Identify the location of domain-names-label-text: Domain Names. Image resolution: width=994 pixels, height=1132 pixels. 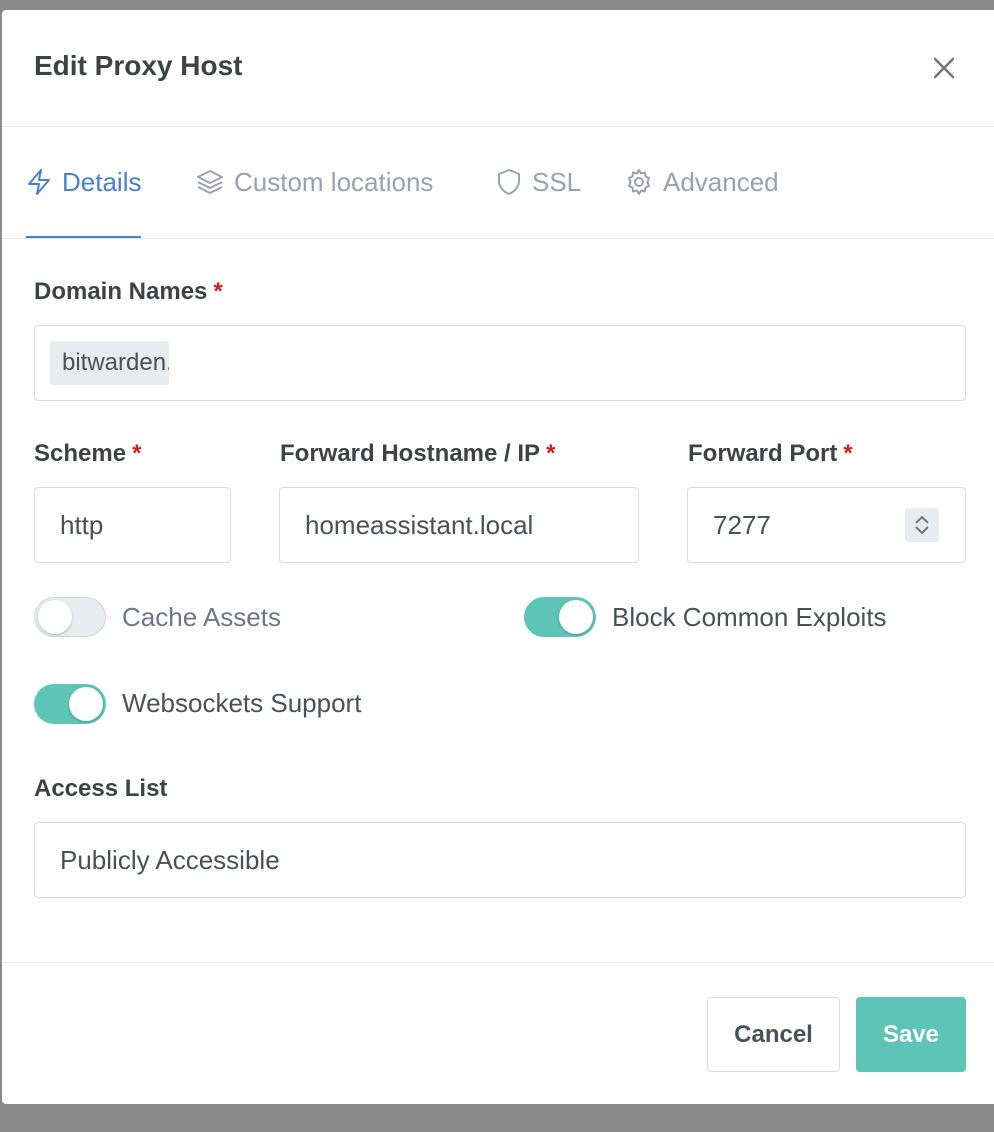
(121, 291).